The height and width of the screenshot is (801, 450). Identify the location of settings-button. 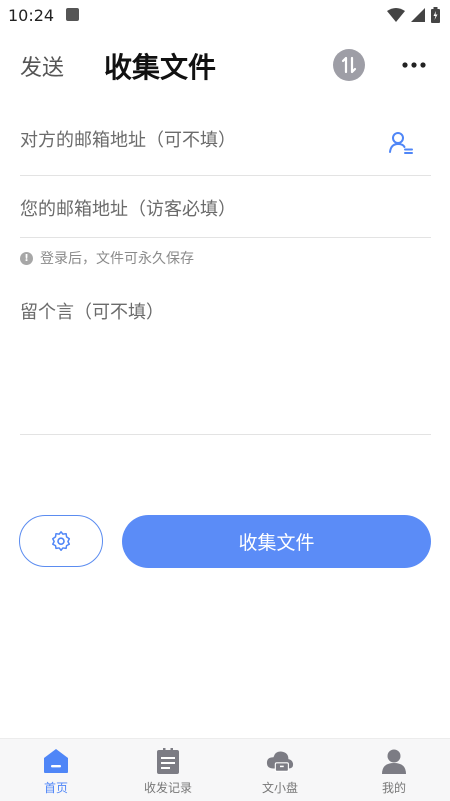
(61, 541).